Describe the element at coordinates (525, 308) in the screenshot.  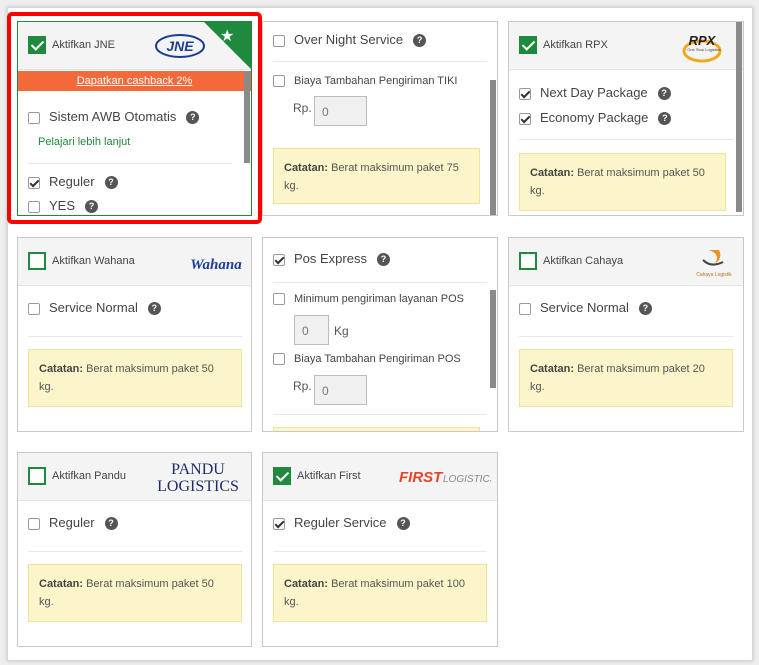
I see `cahaya-normal-checkbox` at that location.